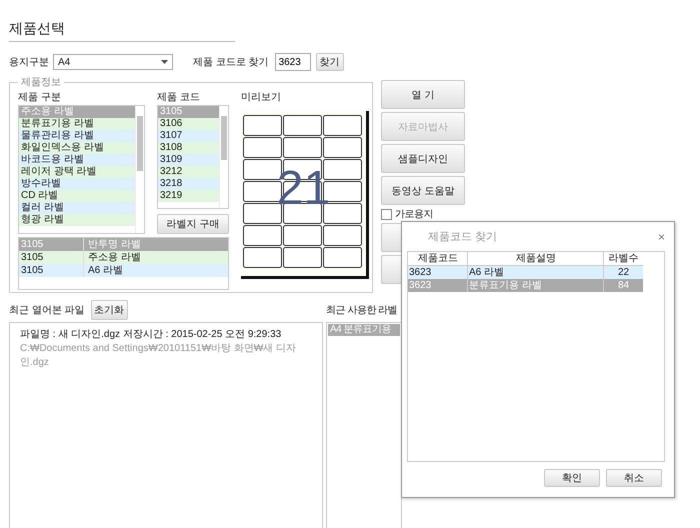 The width and height of the screenshot is (700, 528). Describe the element at coordinates (188, 148) in the screenshot. I see `code-item: 3108` at that location.